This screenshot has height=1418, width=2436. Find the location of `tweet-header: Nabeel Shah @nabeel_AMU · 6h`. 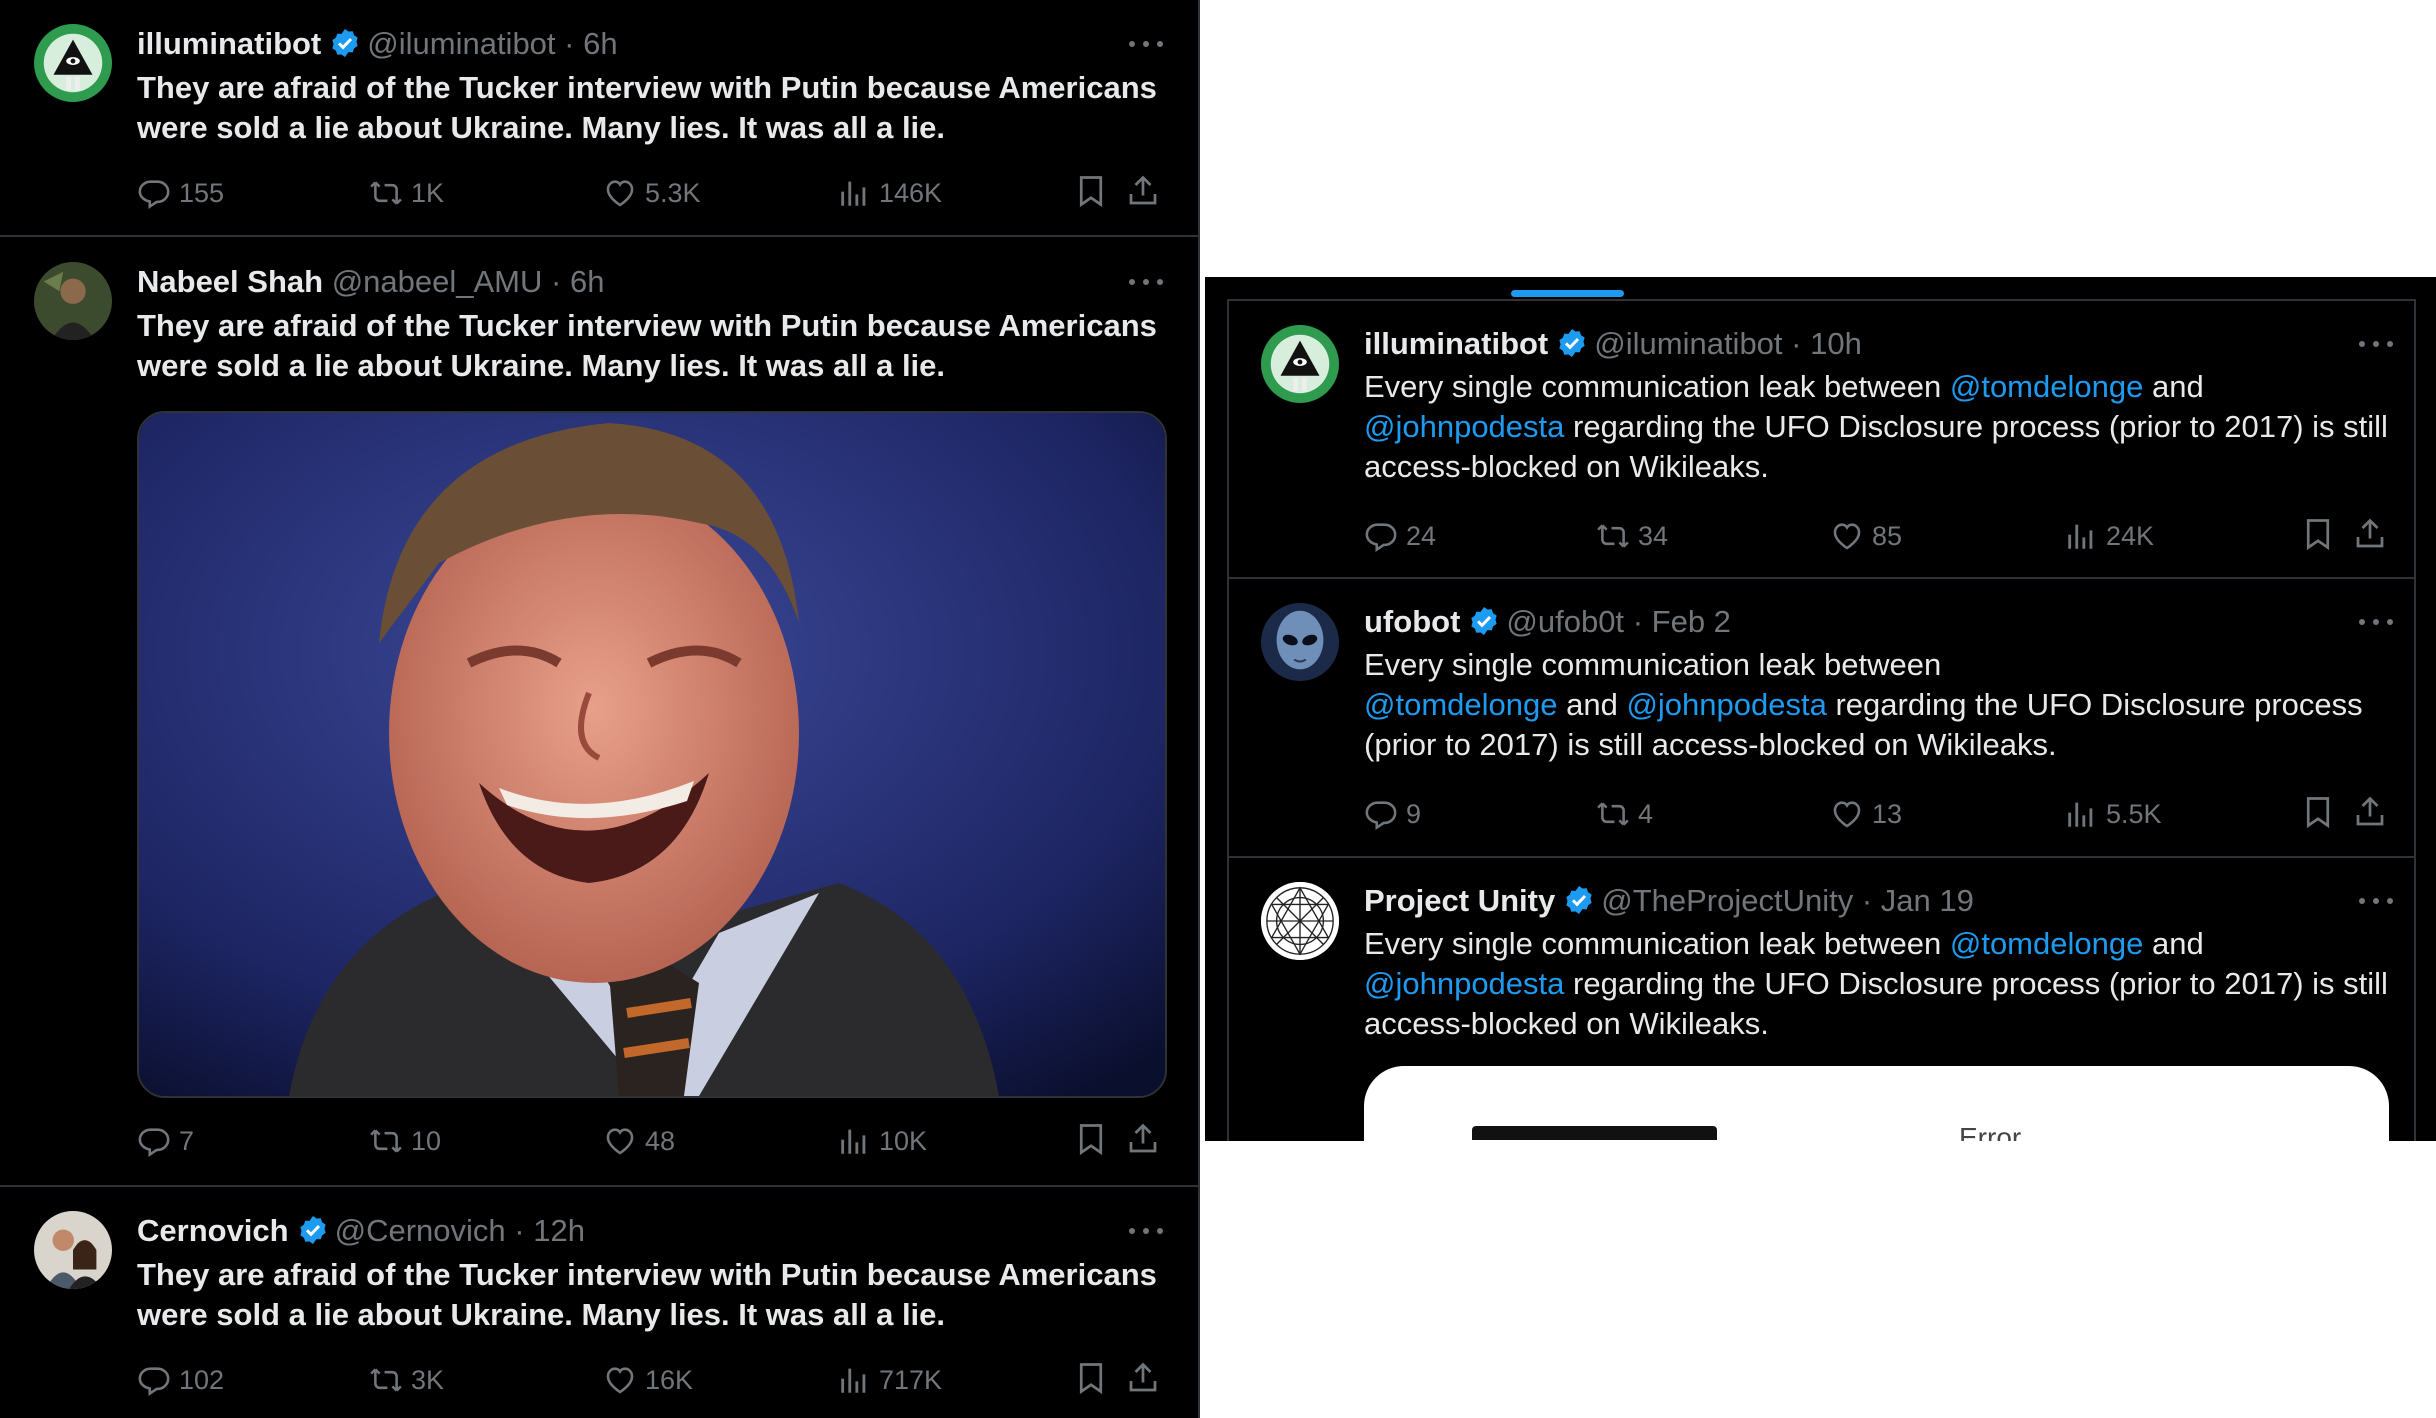

tweet-header: Nabeel Shah @nabeel_AMU · 6h is located at coordinates (370, 282).